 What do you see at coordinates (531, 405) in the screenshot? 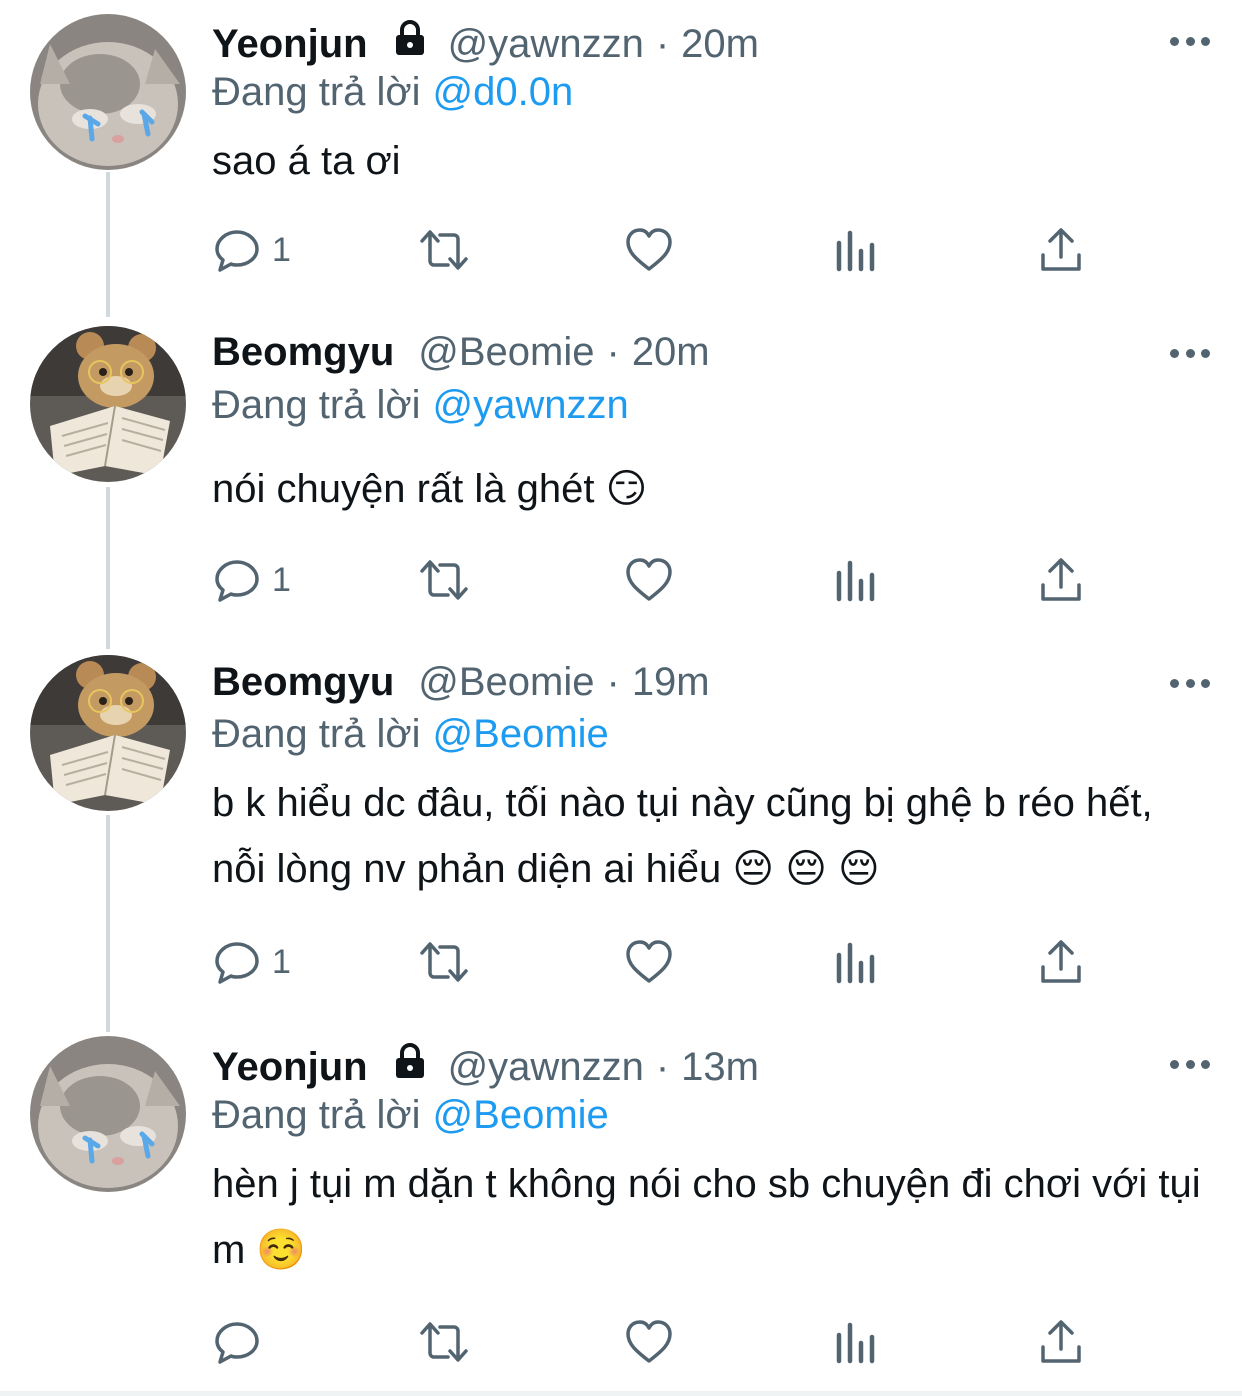
I see `reply-mention-link: @yawnzzn` at bounding box center [531, 405].